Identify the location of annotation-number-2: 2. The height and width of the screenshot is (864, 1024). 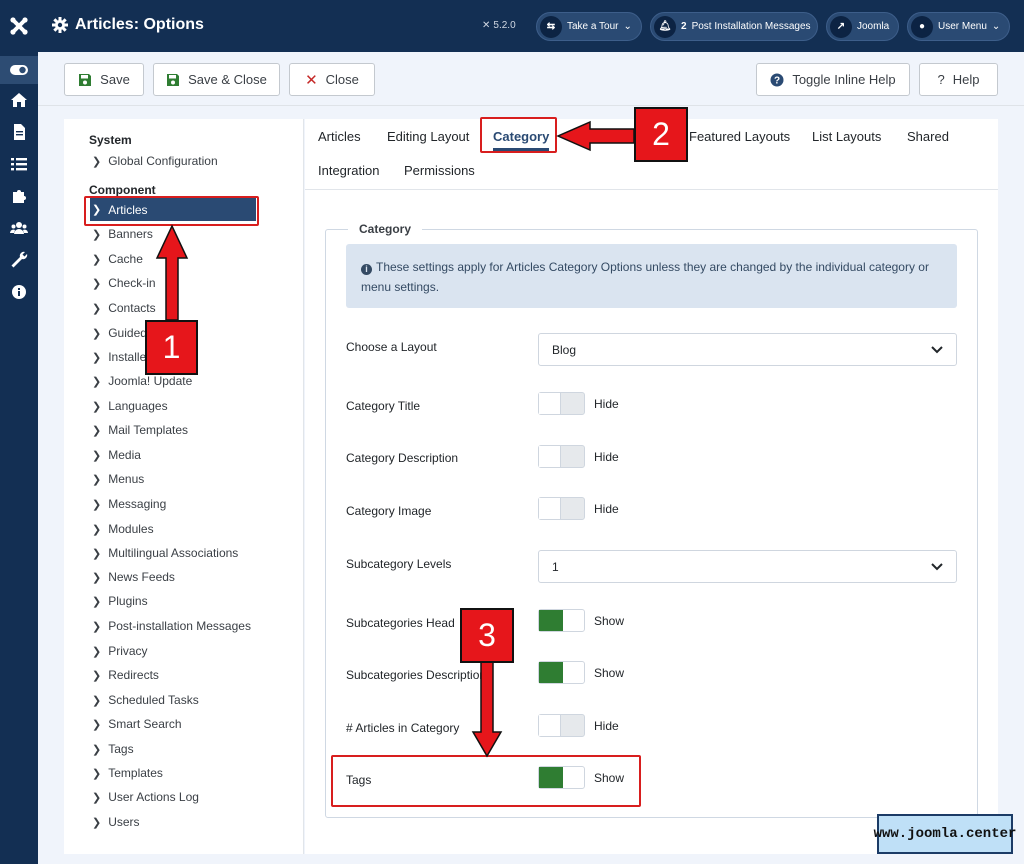
(661, 134).